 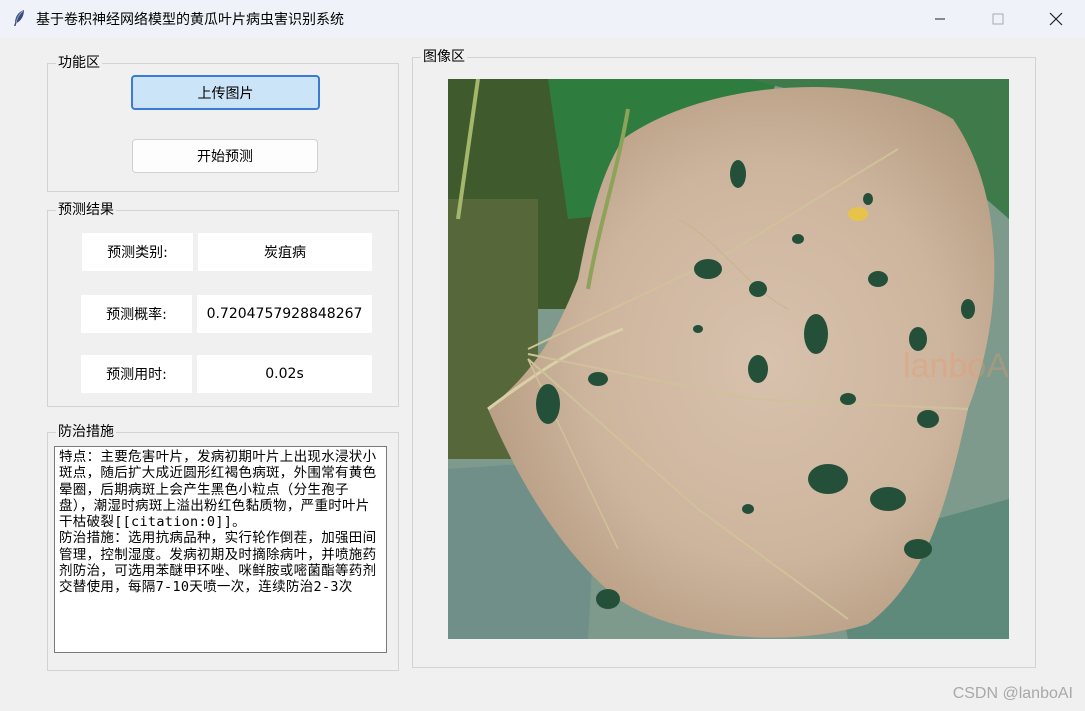 What do you see at coordinates (1012, 693) in the screenshot?
I see `csdn-watermark: CSDN @lanboAI` at bounding box center [1012, 693].